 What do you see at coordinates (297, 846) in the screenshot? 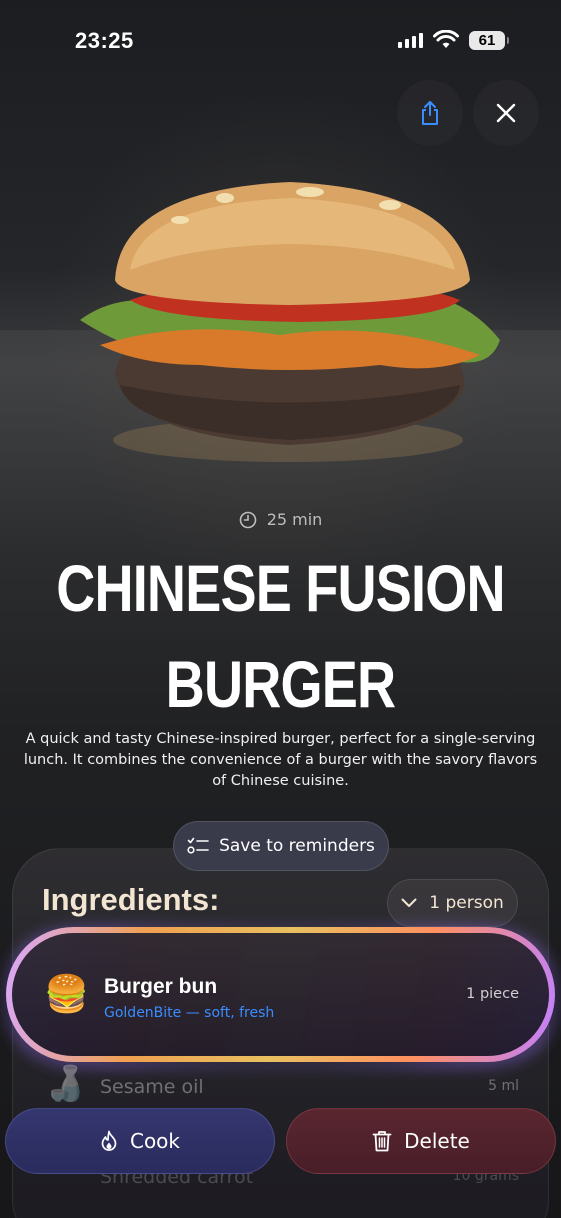
I see `save-to-reminders-label: Save to reminders` at bounding box center [297, 846].